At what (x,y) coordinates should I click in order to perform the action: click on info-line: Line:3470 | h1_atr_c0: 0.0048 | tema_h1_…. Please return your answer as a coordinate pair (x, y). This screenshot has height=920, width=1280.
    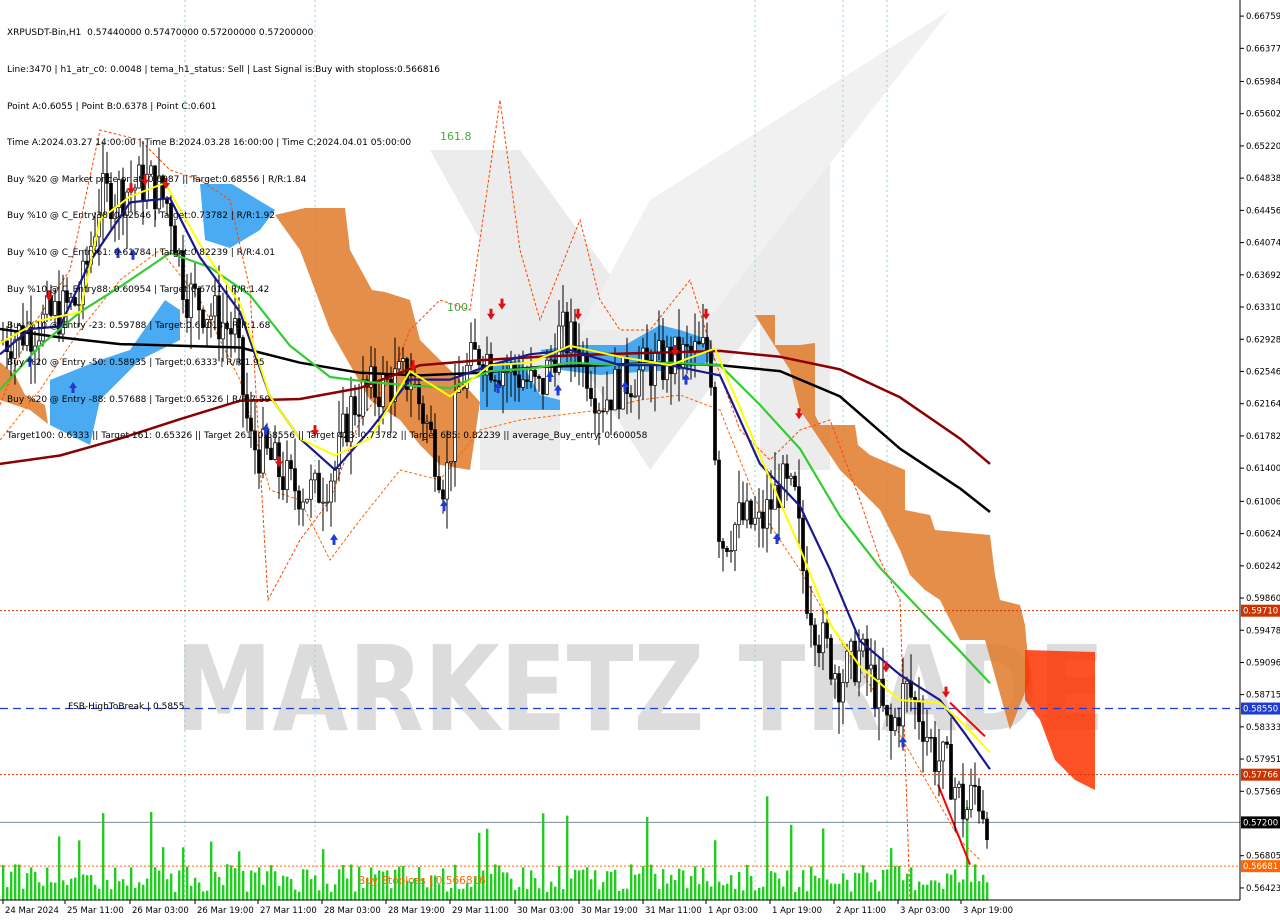
    Looking at the image, I should click on (223, 70).